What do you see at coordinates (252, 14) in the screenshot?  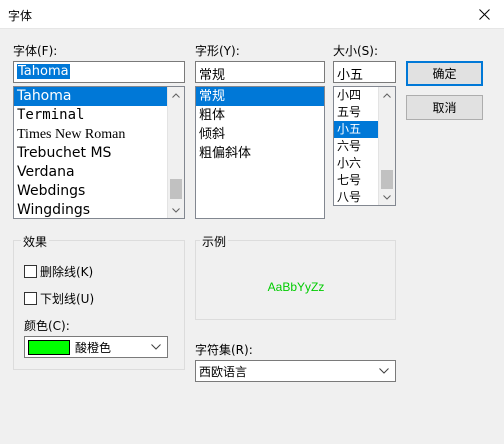 I see `title-bar: 字体` at bounding box center [252, 14].